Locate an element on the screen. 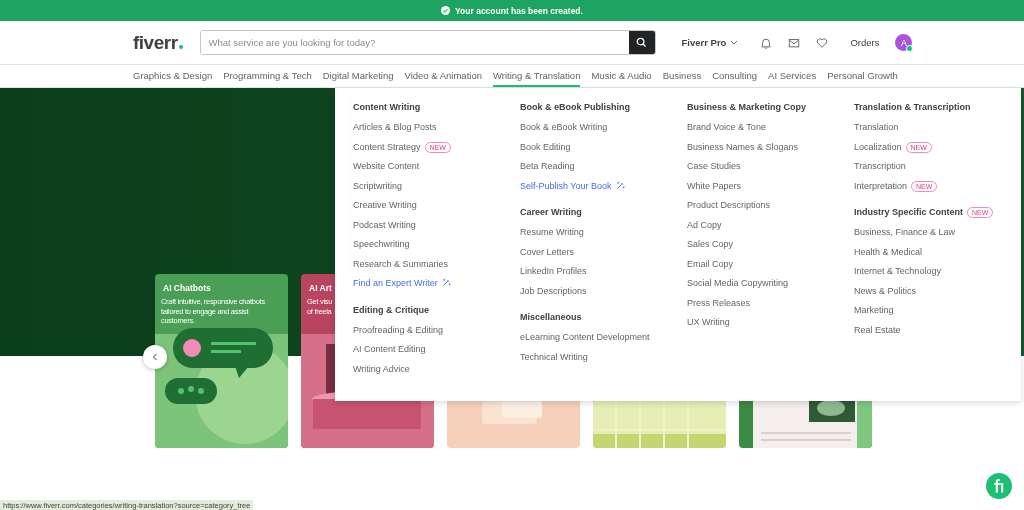 Image resolution: width=1024 pixels, height=510 pixels. menu-item: Research & Summaries is located at coordinates (401, 263).